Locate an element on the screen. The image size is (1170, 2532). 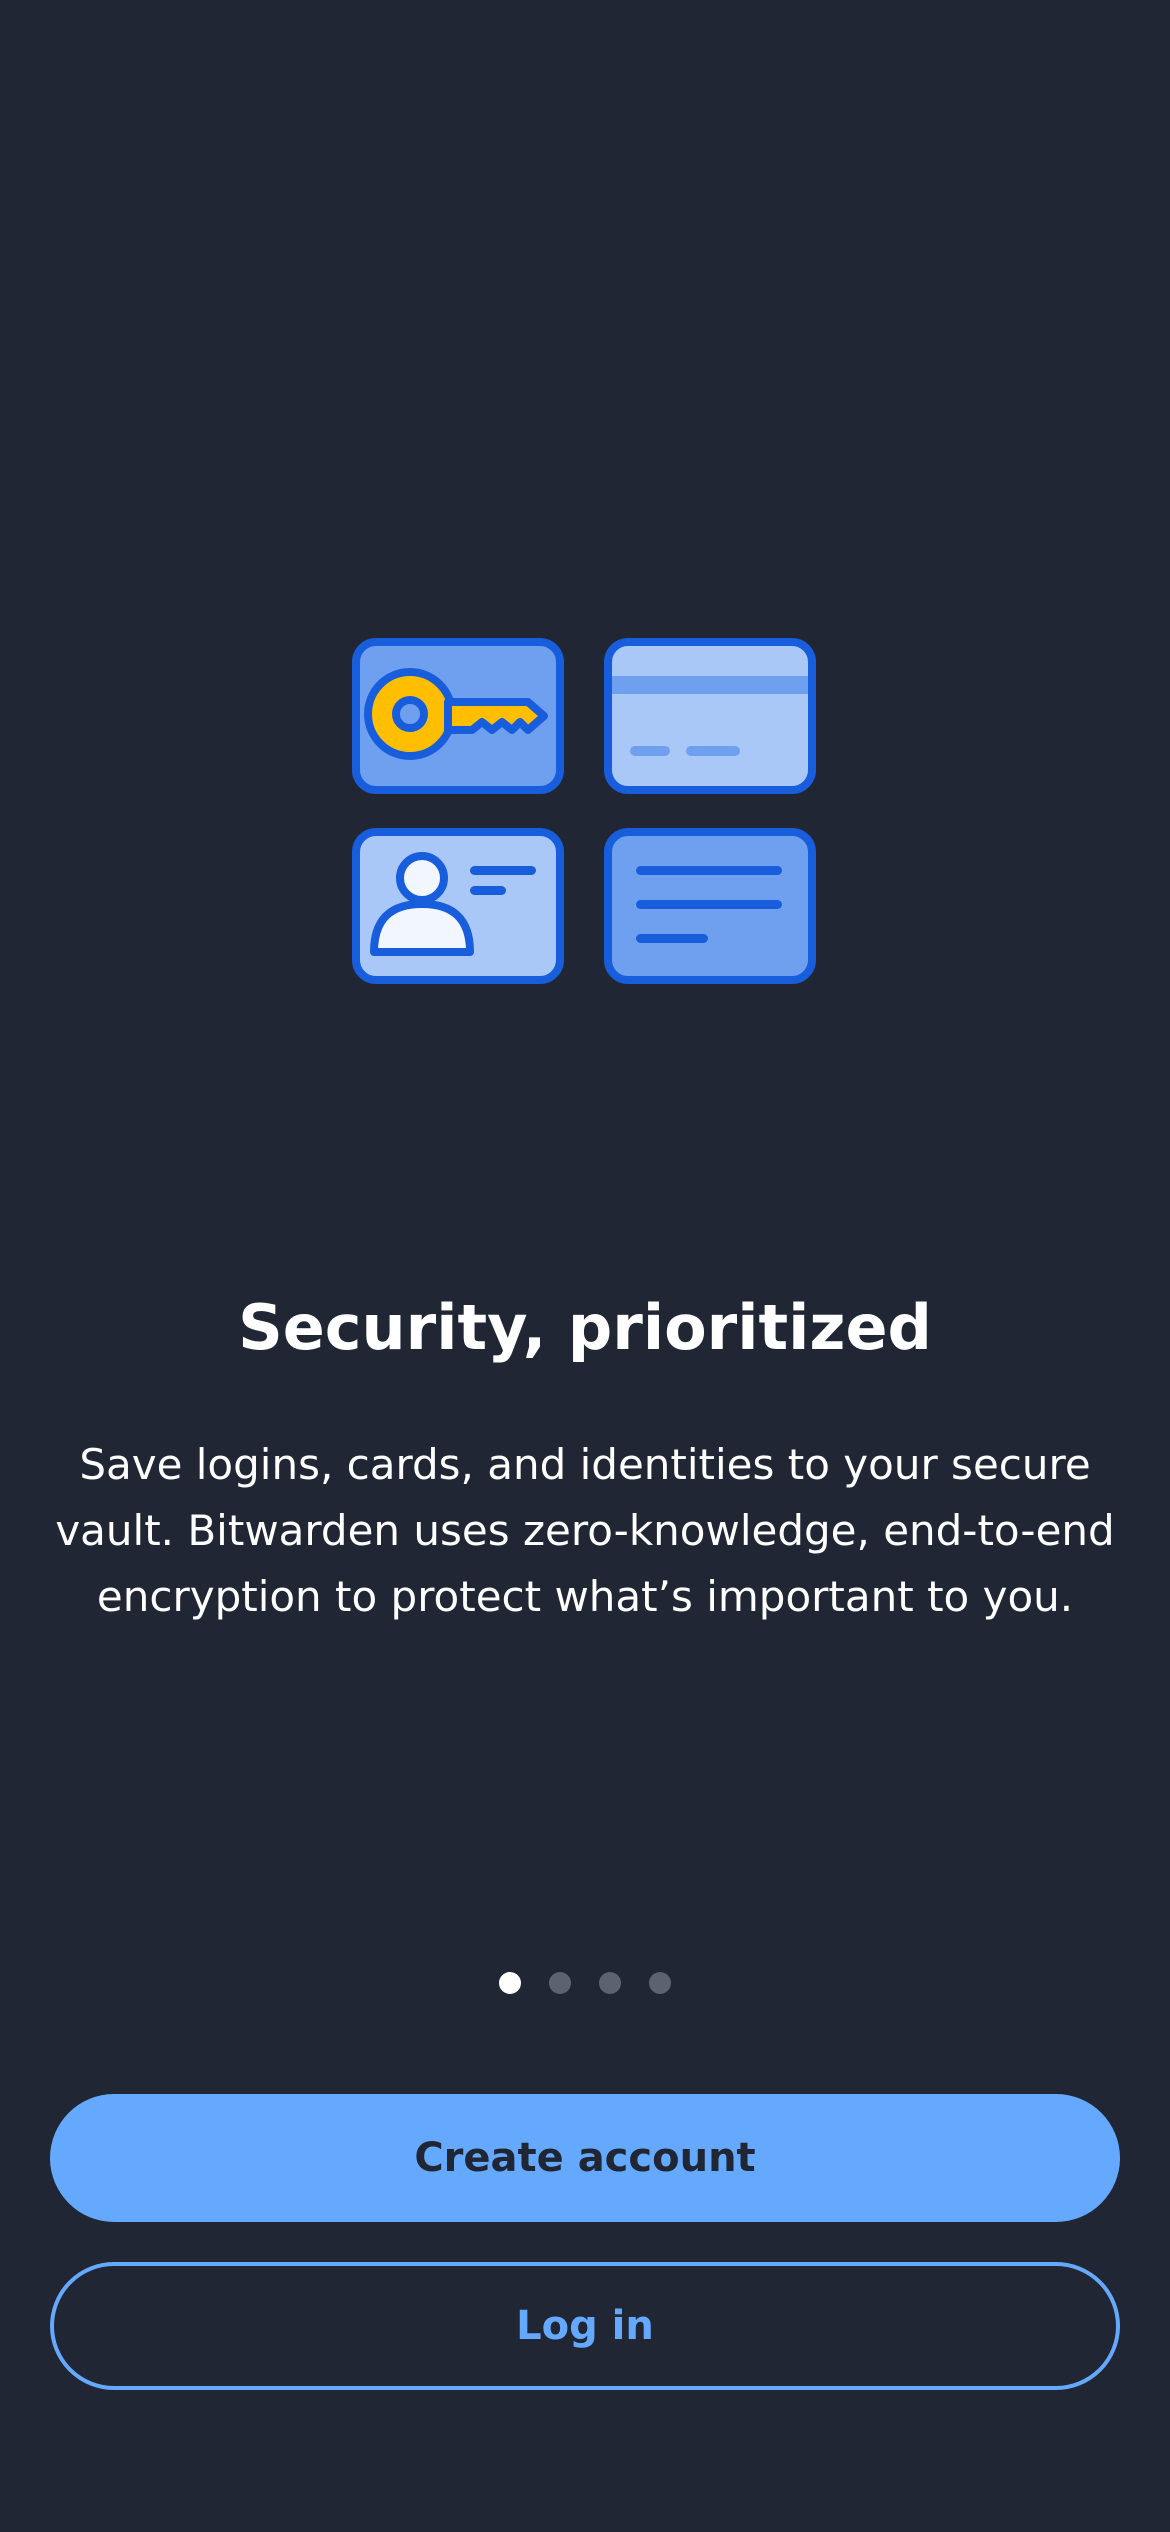
note-icon is located at coordinates (710, 906).